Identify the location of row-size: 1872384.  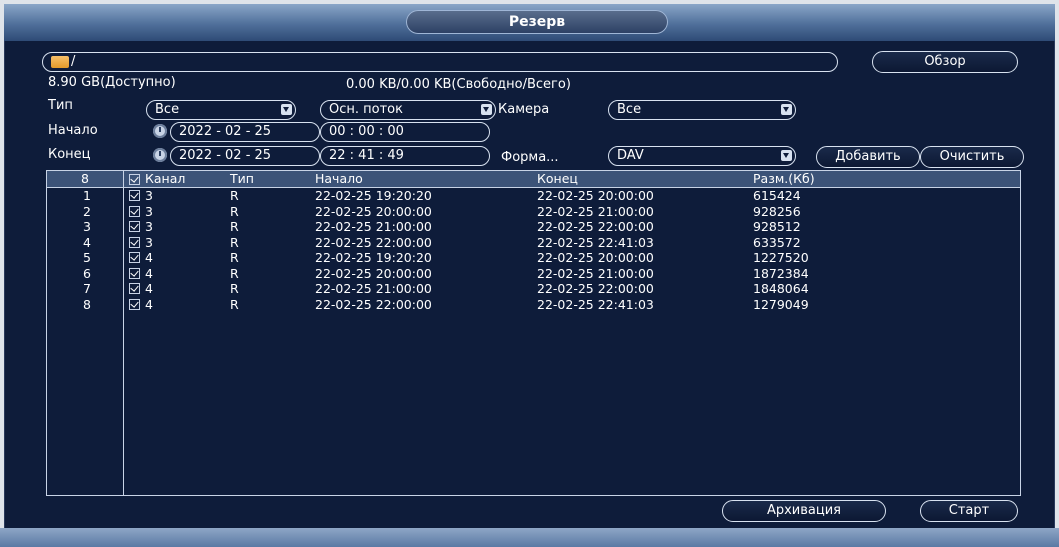
(781, 273).